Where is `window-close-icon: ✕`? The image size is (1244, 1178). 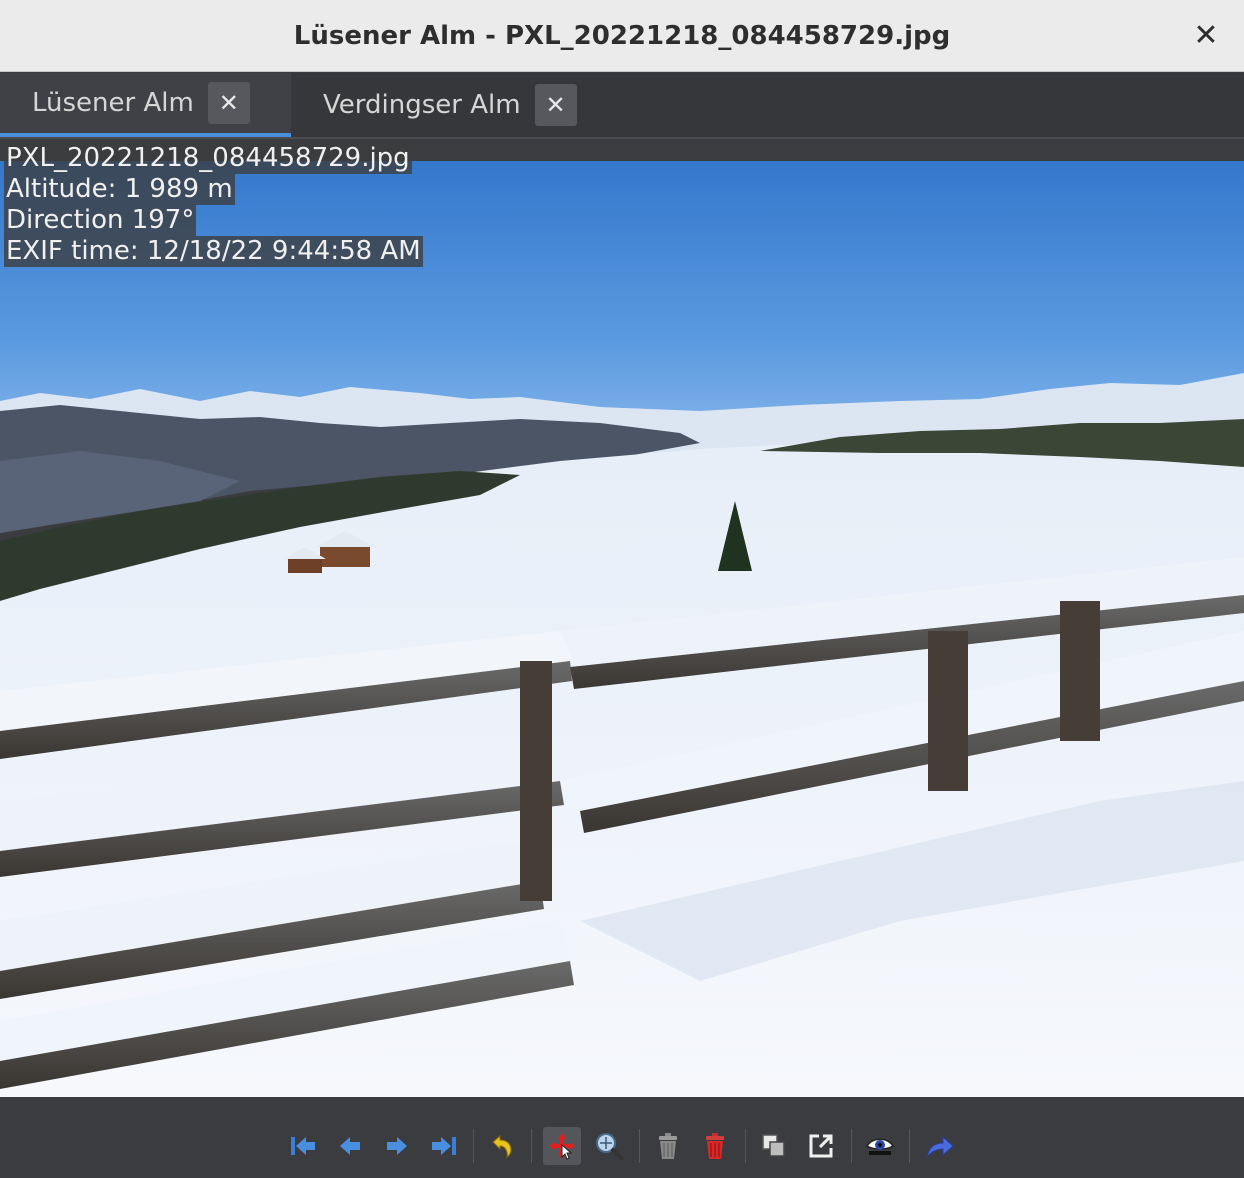 window-close-icon: ✕ is located at coordinates (1206, 36).